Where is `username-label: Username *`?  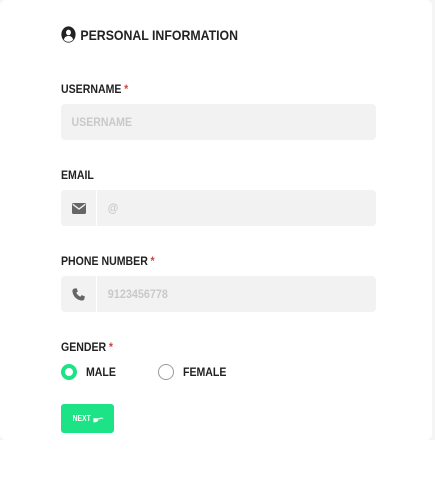 username-label: Username * is located at coordinates (94, 89).